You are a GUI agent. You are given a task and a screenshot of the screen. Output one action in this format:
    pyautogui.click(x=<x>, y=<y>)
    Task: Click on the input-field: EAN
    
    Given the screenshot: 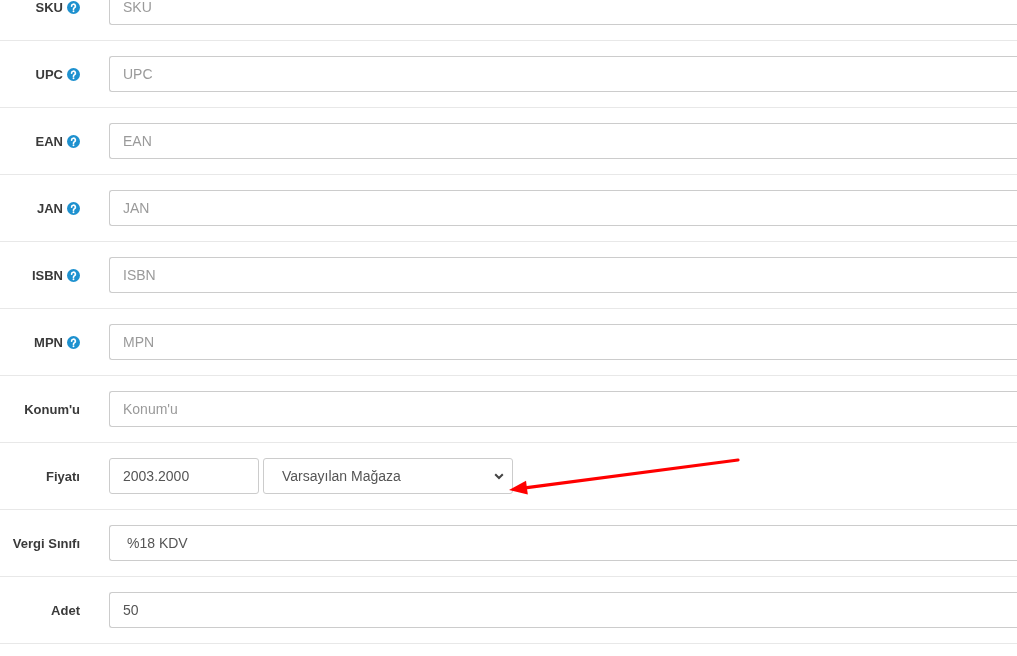 What is the action you would take?
    pyautogui.click(x=563, y=141)
    